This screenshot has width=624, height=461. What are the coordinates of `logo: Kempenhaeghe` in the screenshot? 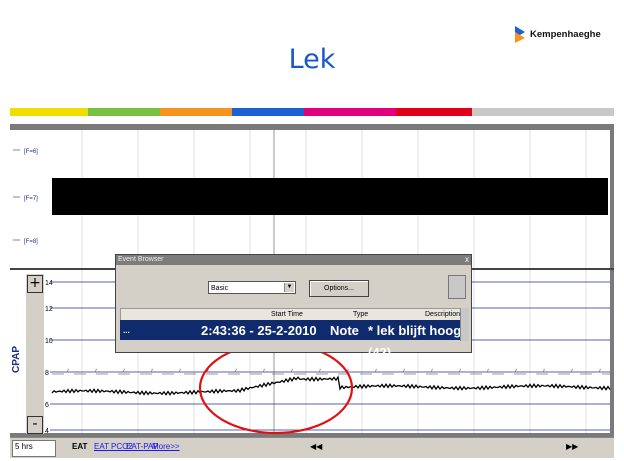 It's located at (557, 34).